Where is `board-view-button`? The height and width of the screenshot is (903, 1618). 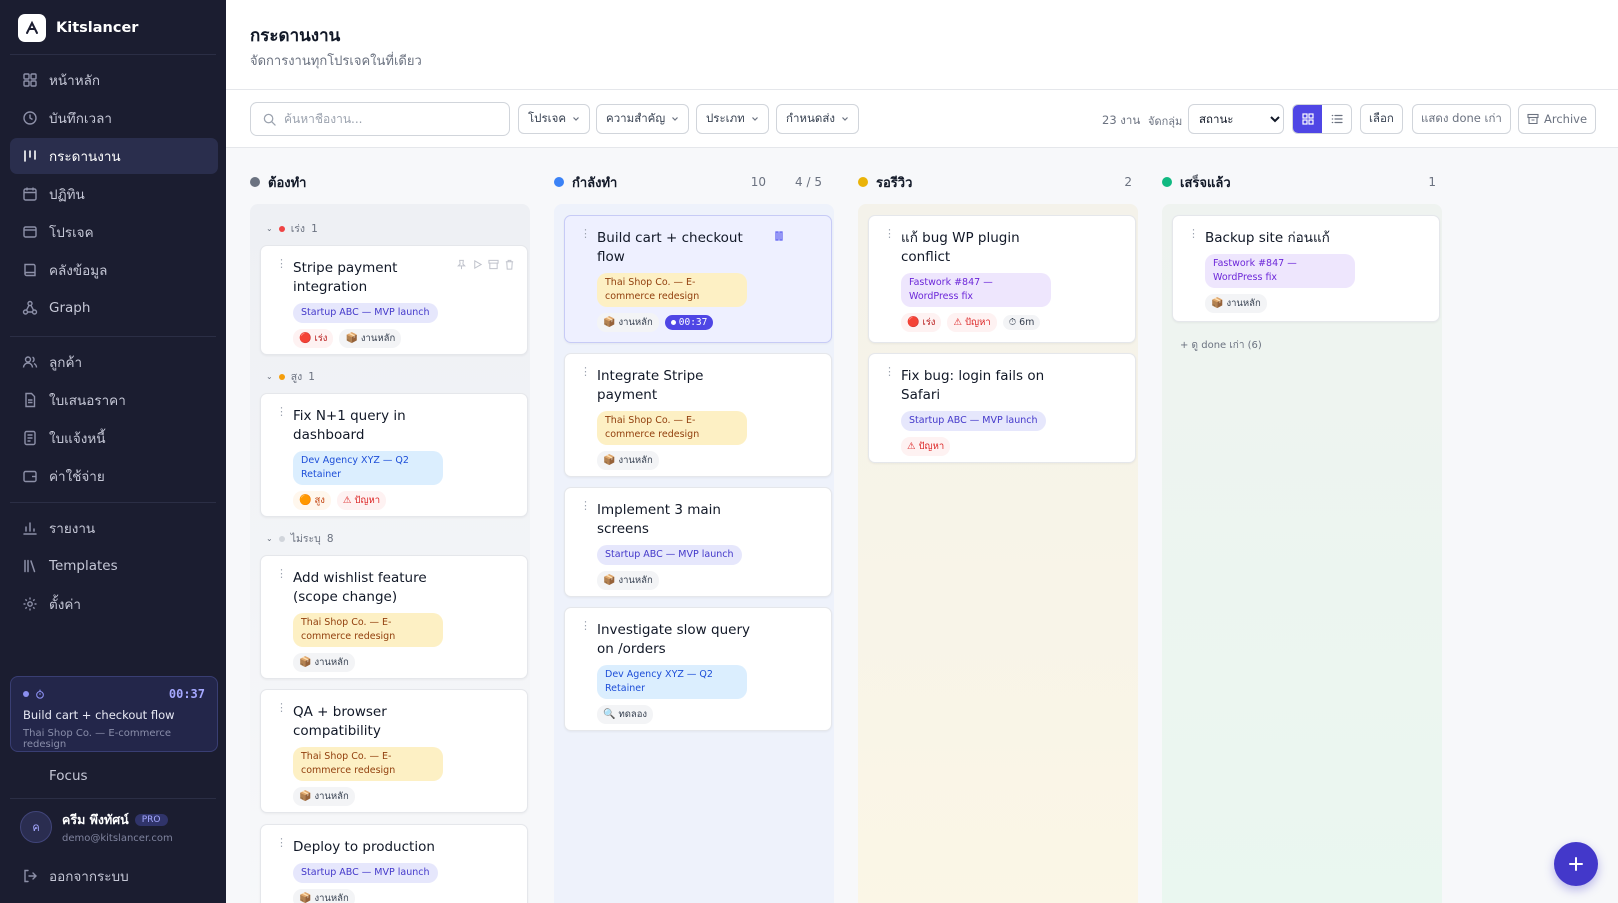 board-view-button is located at coordinates (1307, 119).